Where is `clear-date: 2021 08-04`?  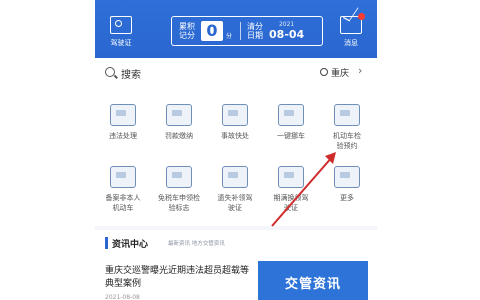
clear-date: 2021 08-04 is located at coordinates (286, 31).